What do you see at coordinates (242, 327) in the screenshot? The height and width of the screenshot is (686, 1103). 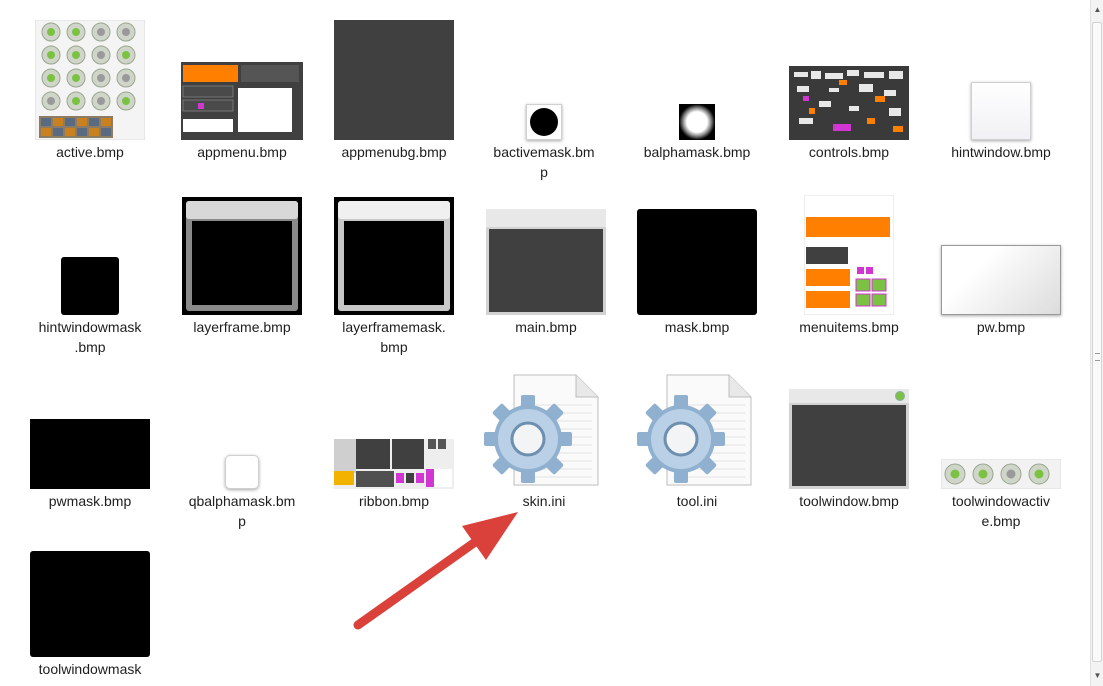 I see `file-name: layerframe.bmp` at bounding box center [242, 327].